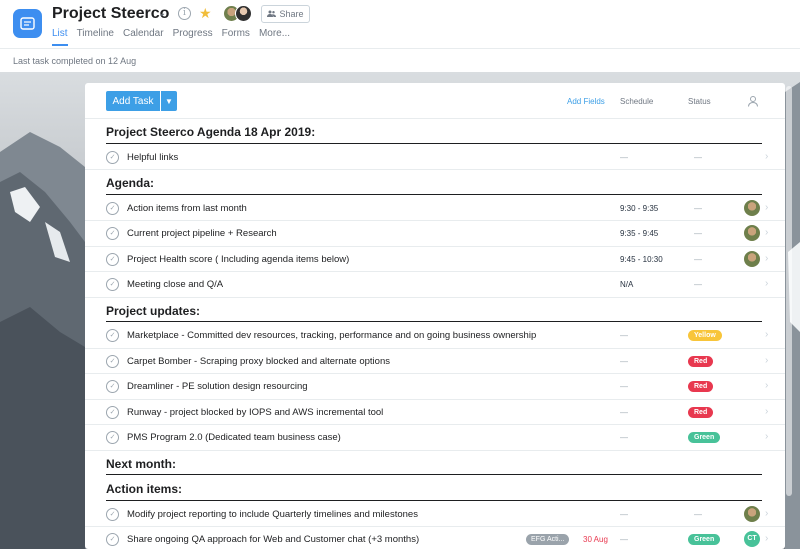 This screenshot has width=800, height=549. Describe the element at coordinates (595, 539) in the screenshot. I see `due-date: 30 Aug` at that location.